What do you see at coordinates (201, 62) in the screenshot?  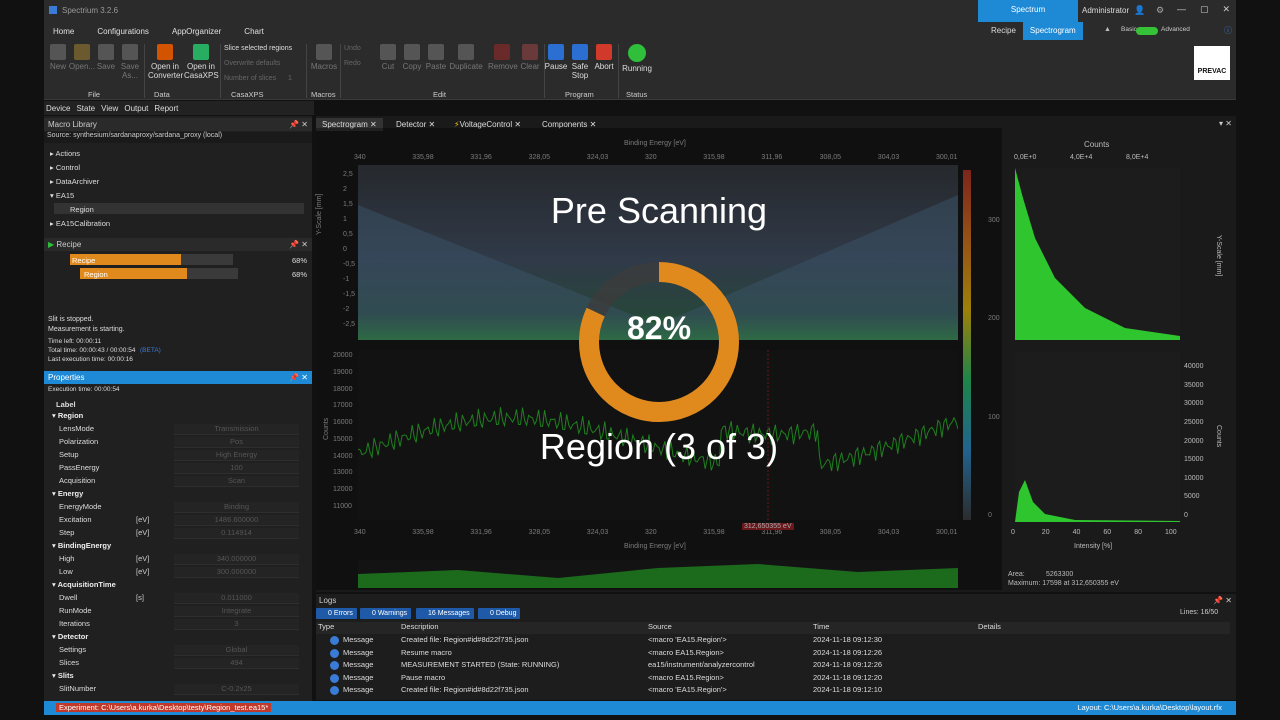 I see `open-in-casaxps-button: Open in CasaXPS` at bounding box center [201, 62].